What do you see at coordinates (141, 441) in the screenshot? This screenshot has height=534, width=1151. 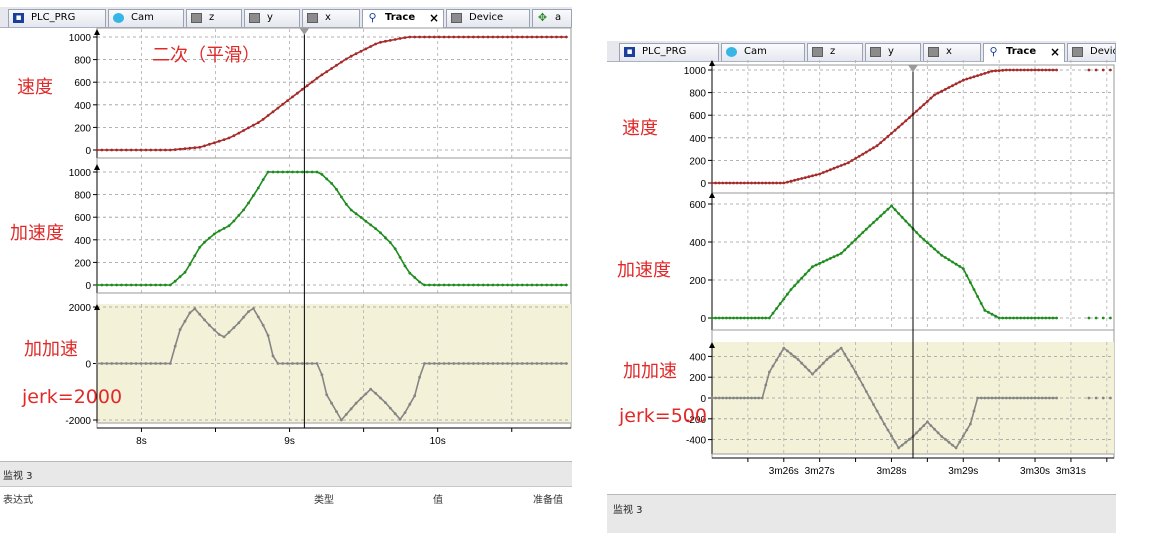 I see `x-tick-label: 8s` at bounding box center [141, 441].